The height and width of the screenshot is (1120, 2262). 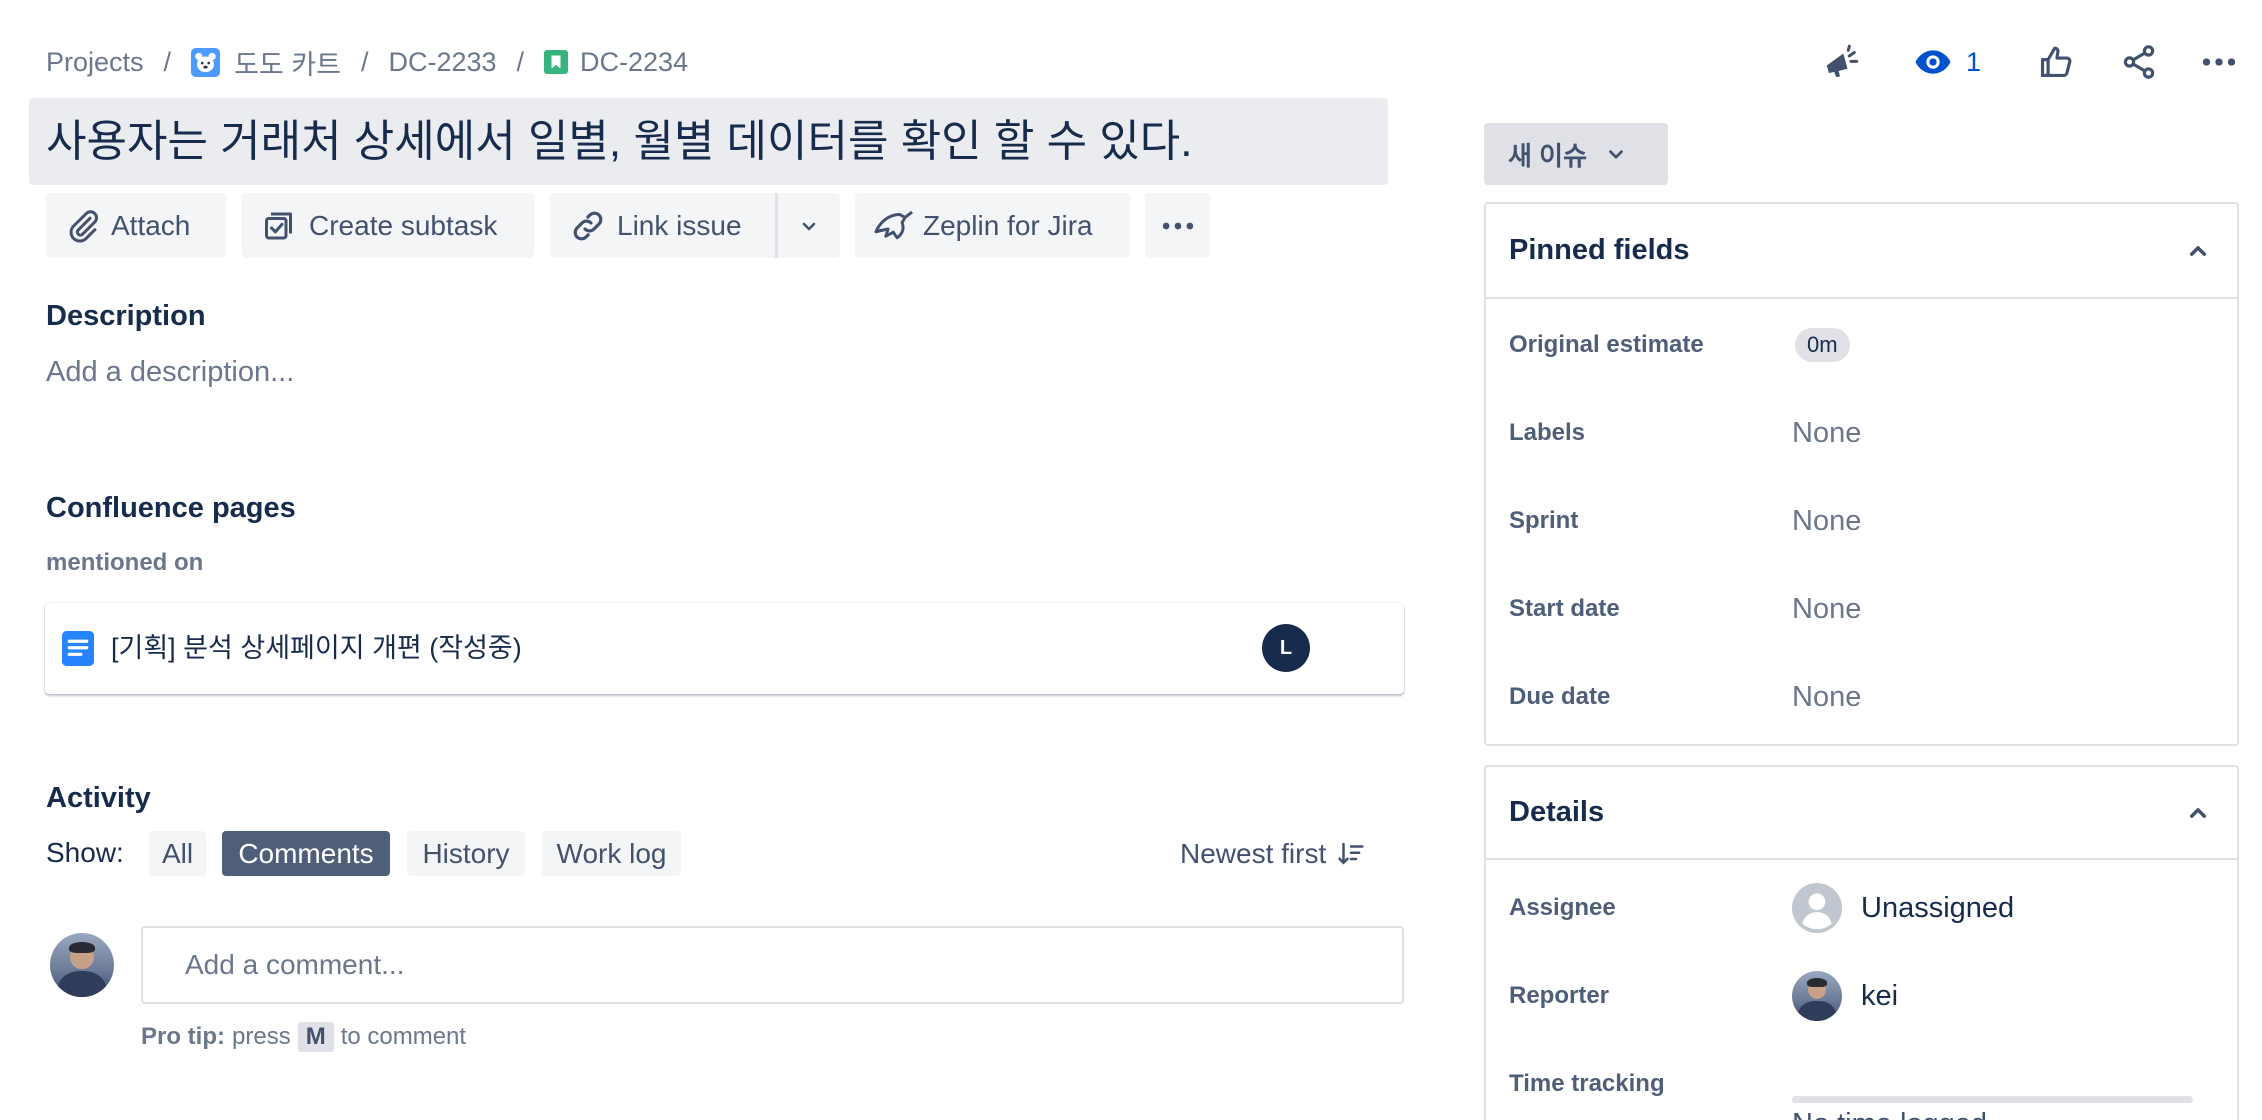 I want to click on confluence-heading: Confluence pages, so click(x=171, y=508).